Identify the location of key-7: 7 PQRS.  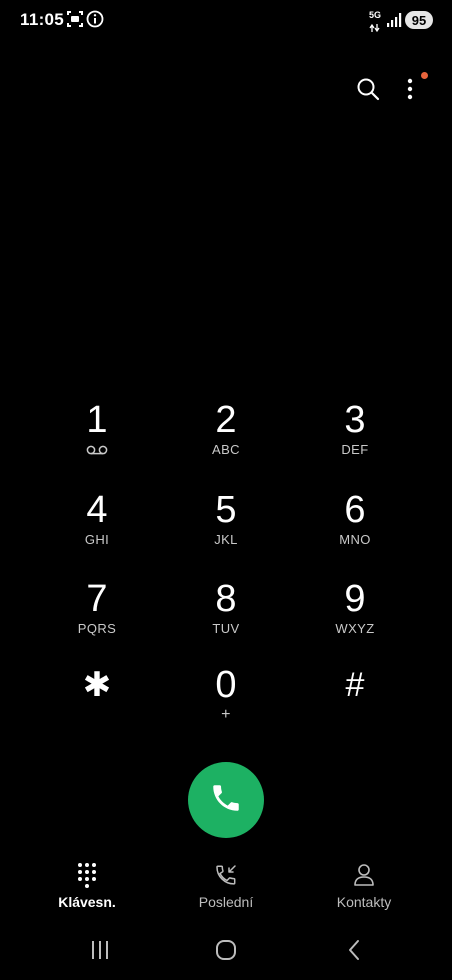
(97, 620).